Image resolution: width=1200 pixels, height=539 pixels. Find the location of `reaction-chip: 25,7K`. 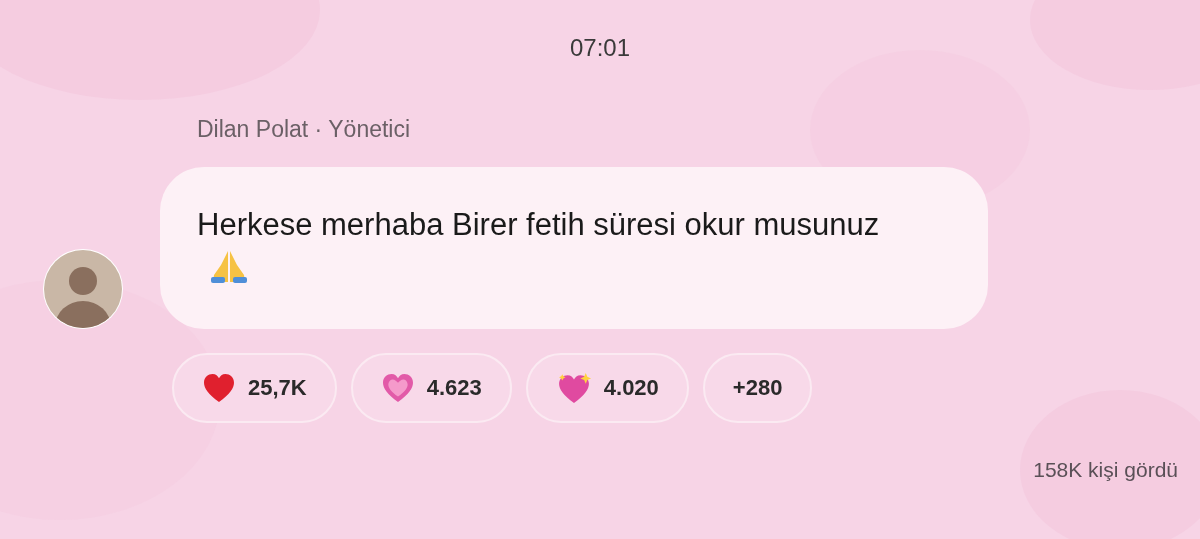

reaction-chip: 25,7K is located at coordinates (254, 387).